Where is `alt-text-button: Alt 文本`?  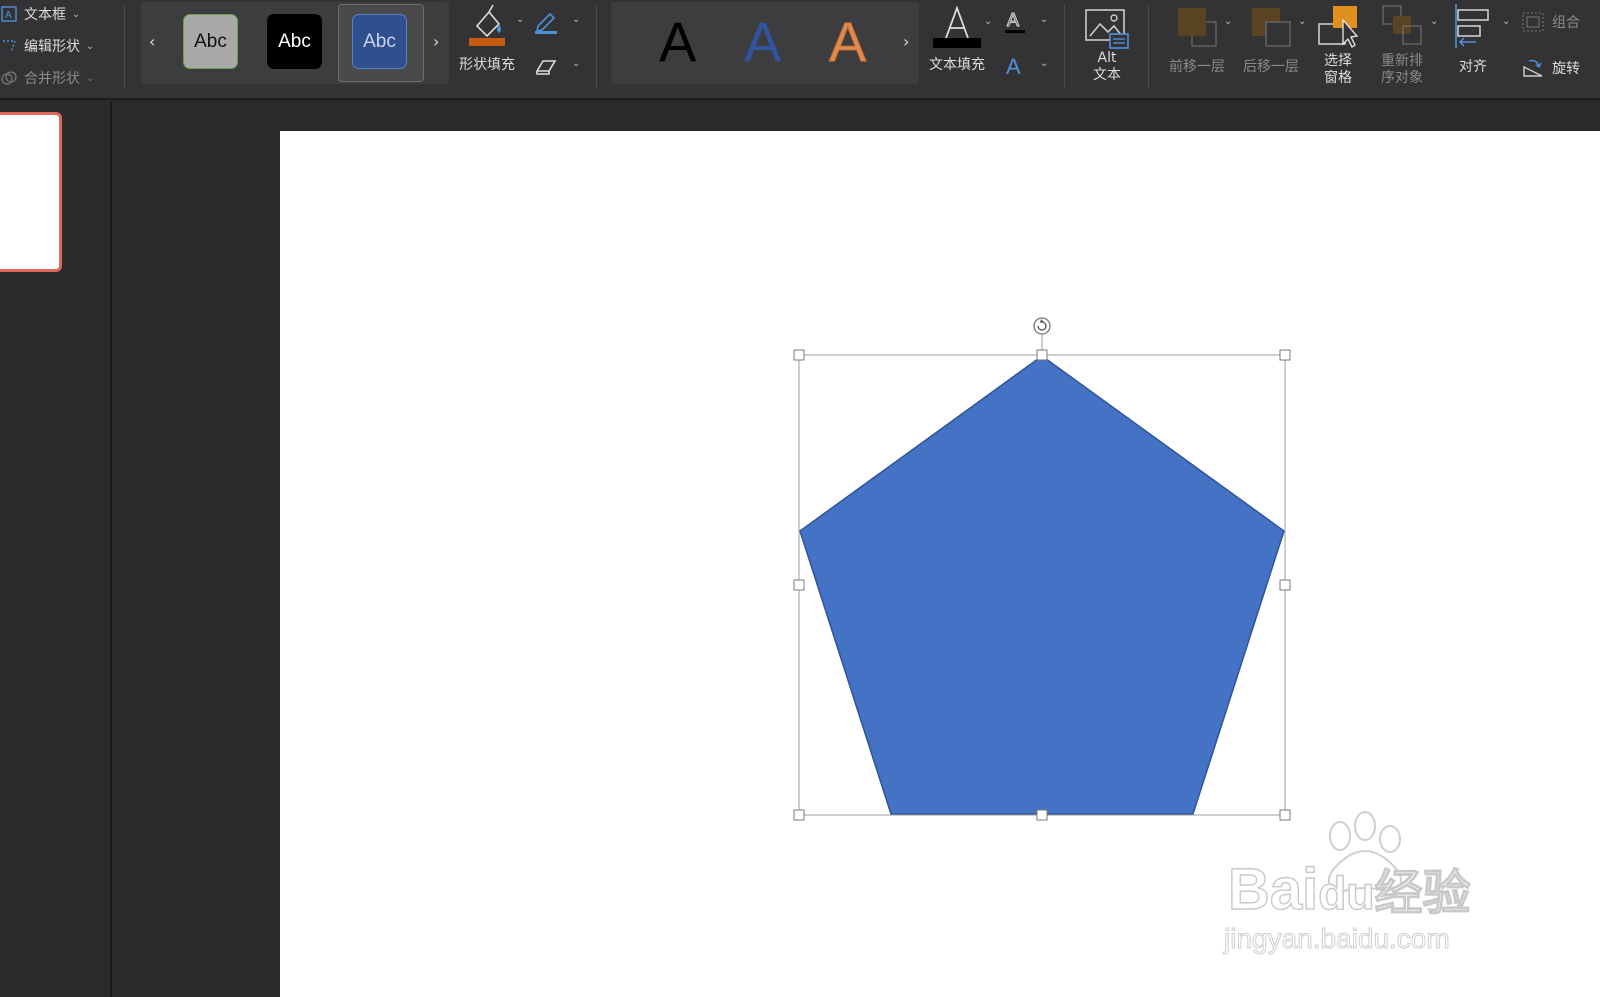 alt-text-button: Alt 文本 is located at coordinates (1107, 45).